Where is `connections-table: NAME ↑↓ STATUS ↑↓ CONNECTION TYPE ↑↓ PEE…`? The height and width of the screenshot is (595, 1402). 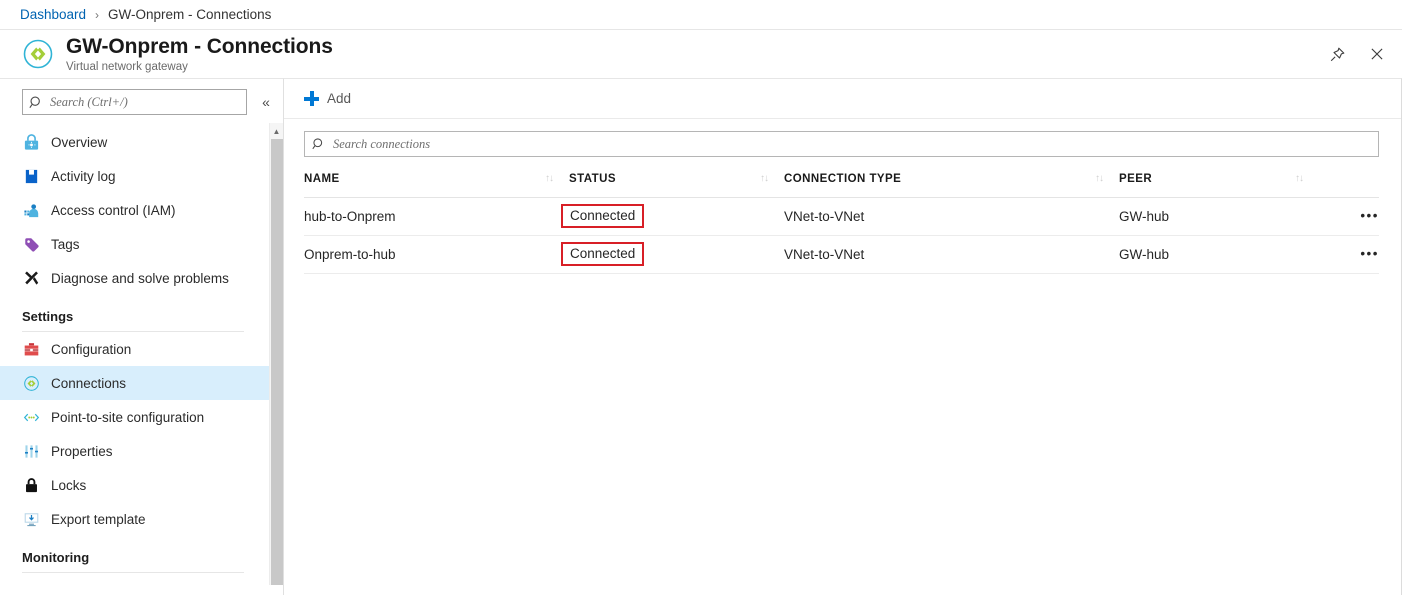
connections-table: NAME ↑↓ STATUS ↑↓ CONNECTION TYPE ↑↓ PEE… is located at coordinates (841, 217).